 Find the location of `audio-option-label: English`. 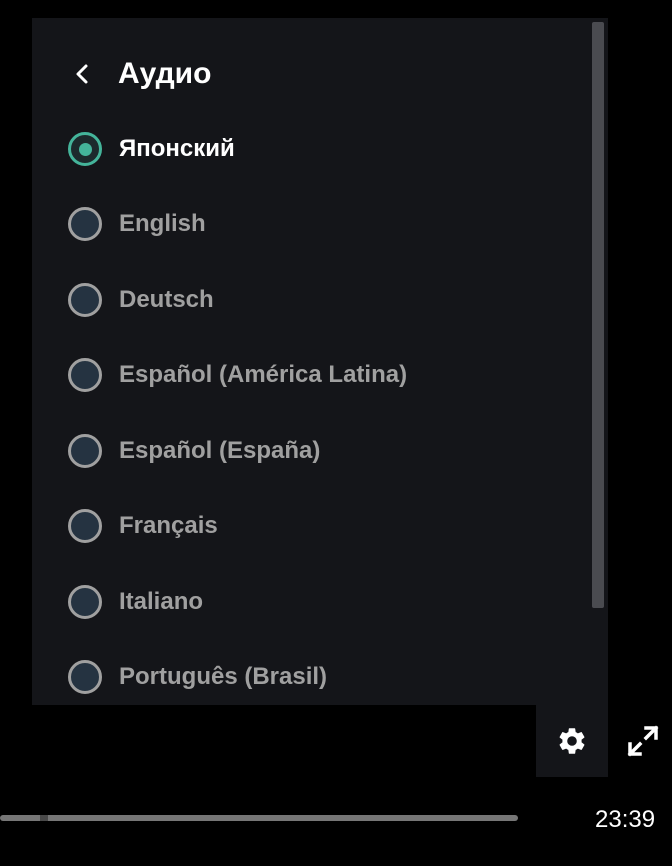

audio-option-label: English is located at coordinates (162, 223).